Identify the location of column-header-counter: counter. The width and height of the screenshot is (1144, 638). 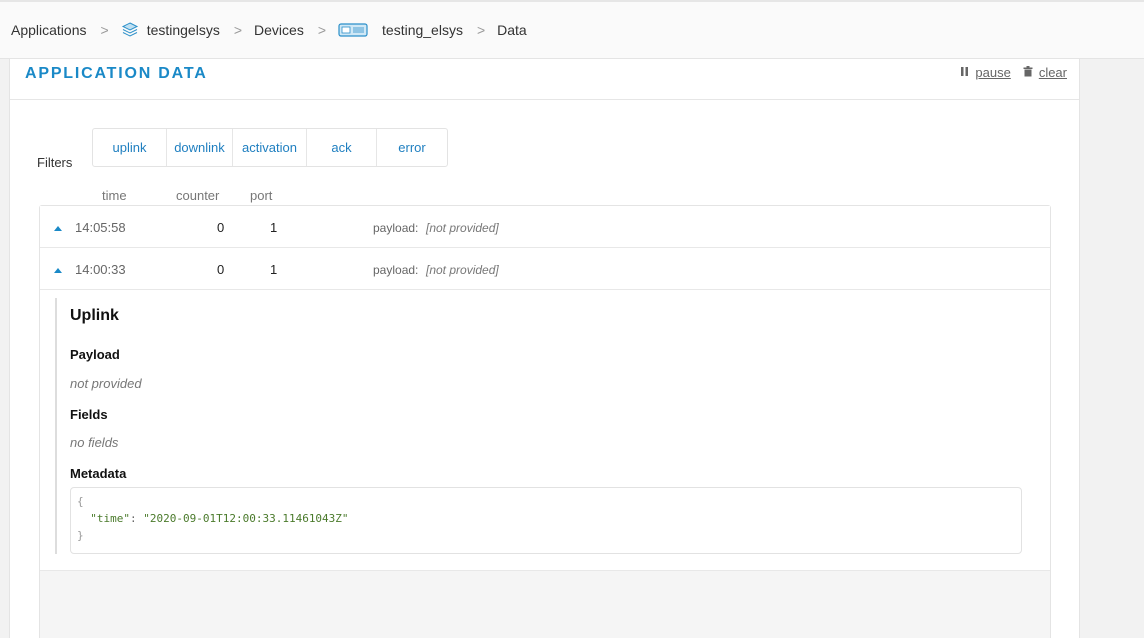
(198, 195).